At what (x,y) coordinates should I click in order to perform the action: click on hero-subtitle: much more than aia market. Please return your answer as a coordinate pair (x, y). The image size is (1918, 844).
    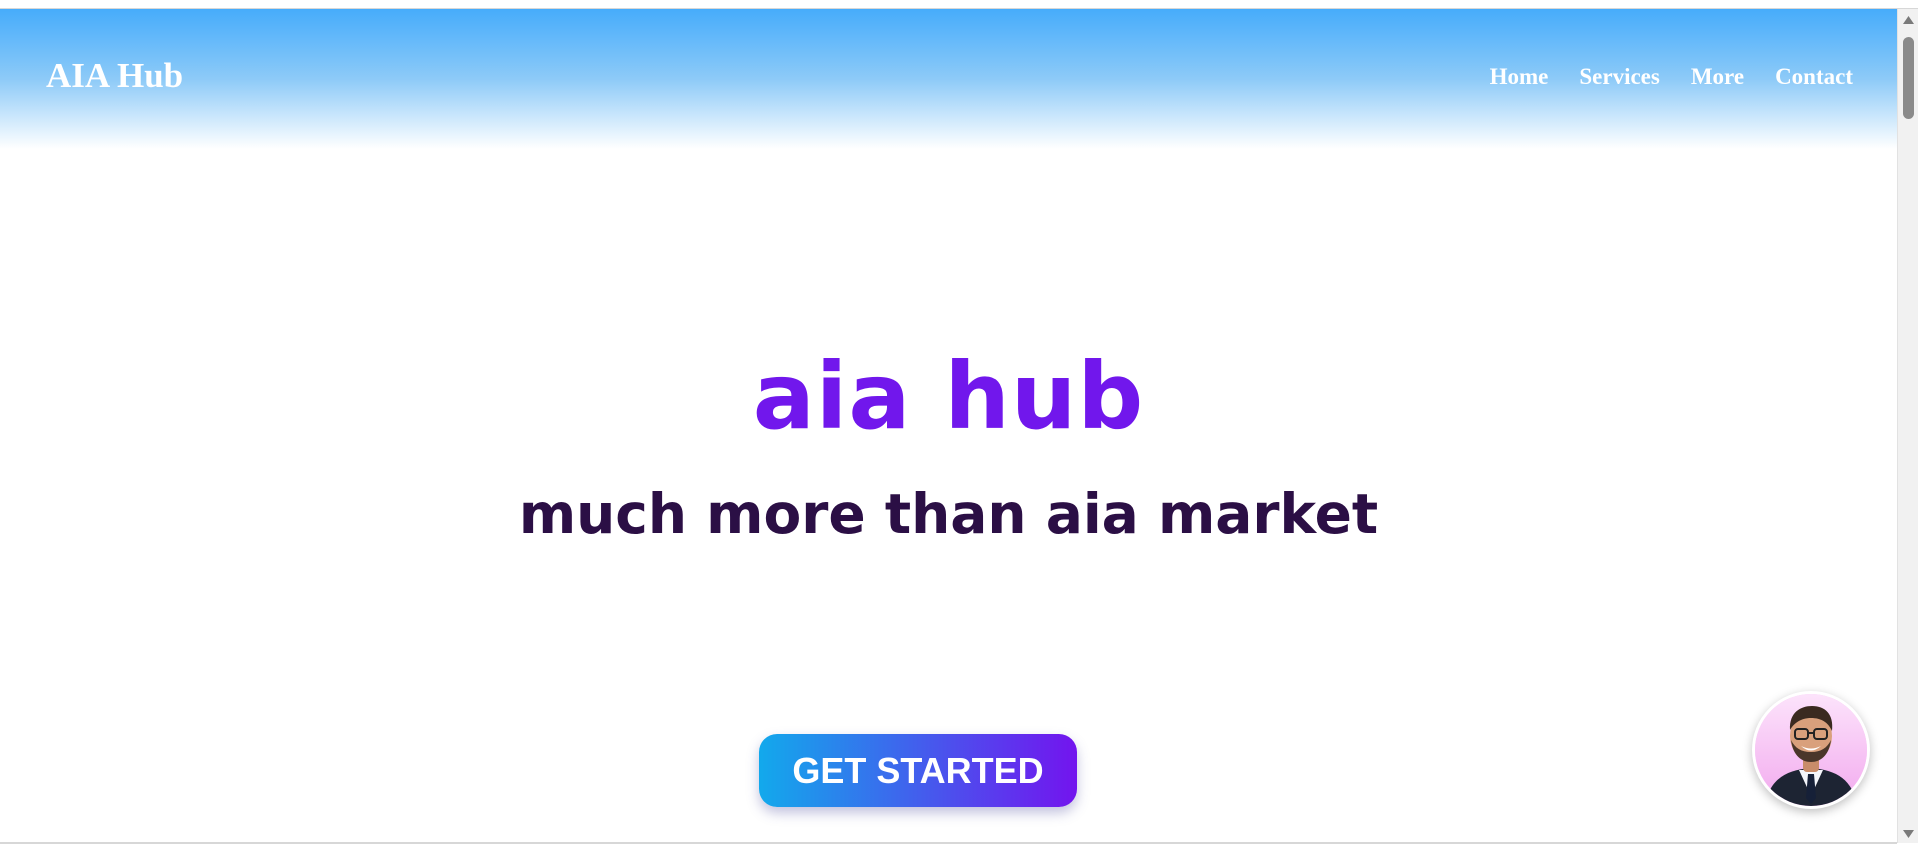
    Looking at the image, I should click on (948, 514).